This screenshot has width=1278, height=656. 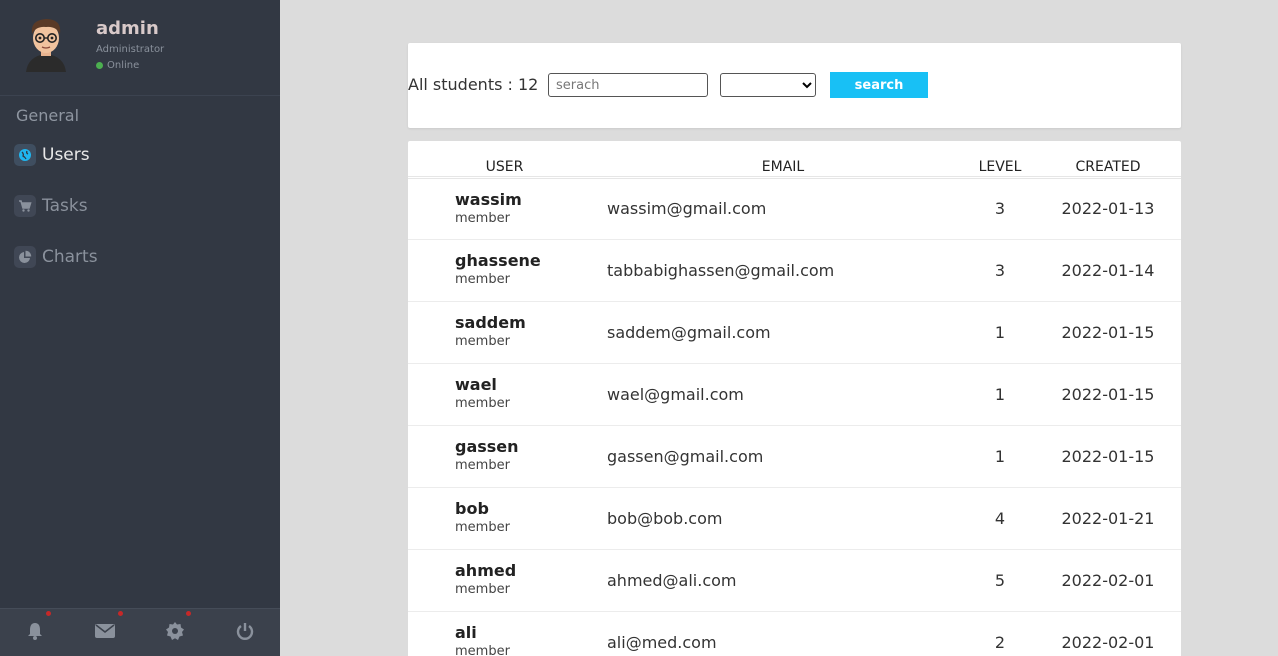 What do you see at coordinates (1000, 633) in the screenshot?
I see `level-cell: 2` at bounding box center [1000, 633].